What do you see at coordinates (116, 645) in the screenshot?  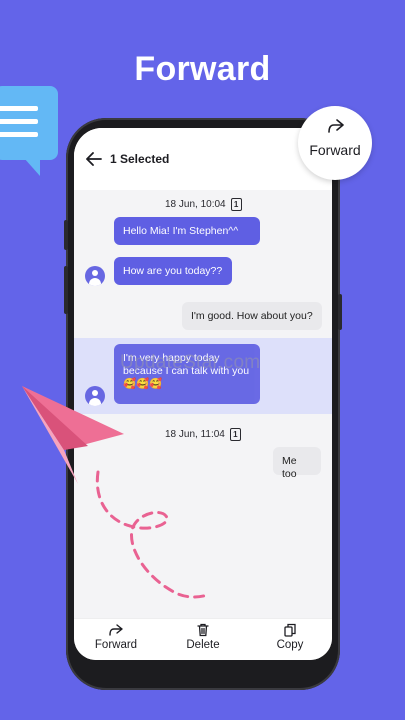 I see `forward-label: Forward` at bounding box center [116, 645].